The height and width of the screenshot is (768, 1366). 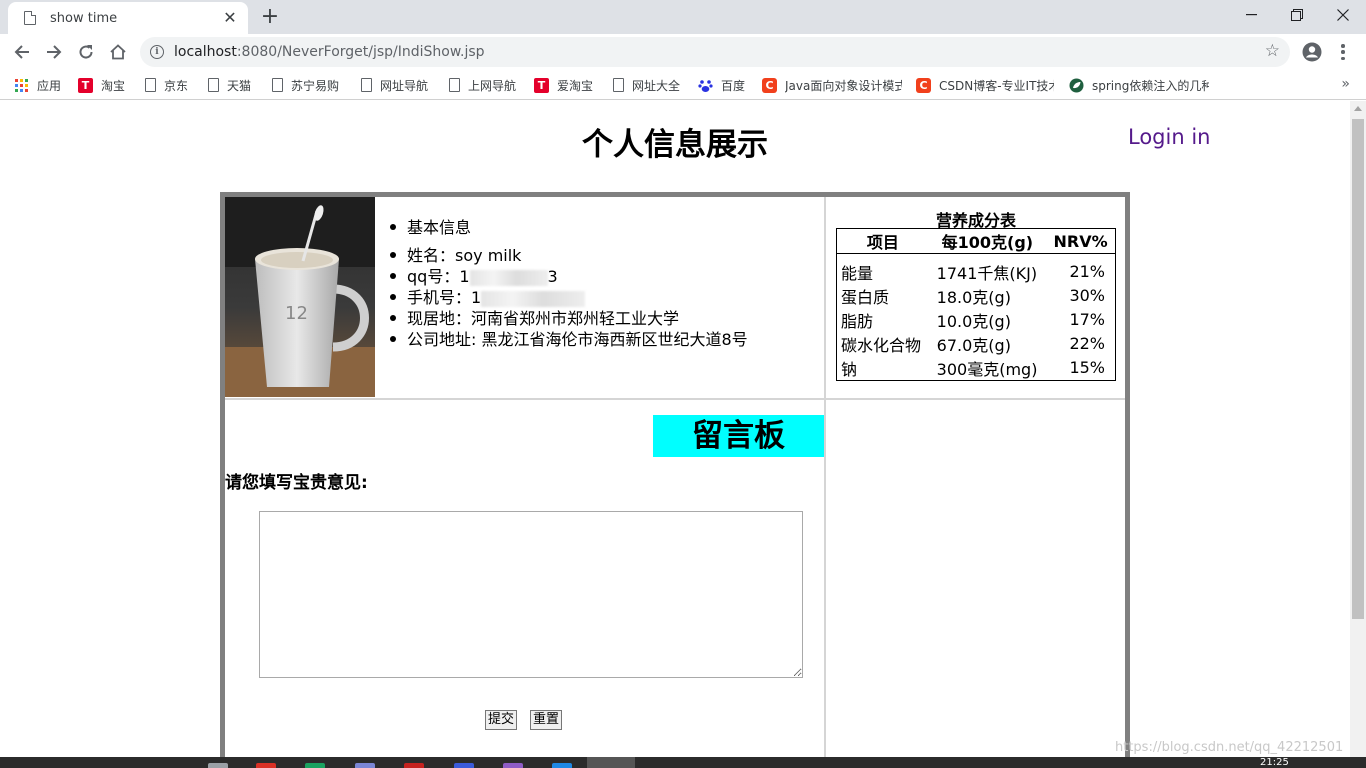 I want to click on forward-button, so click(x=54, y=52).